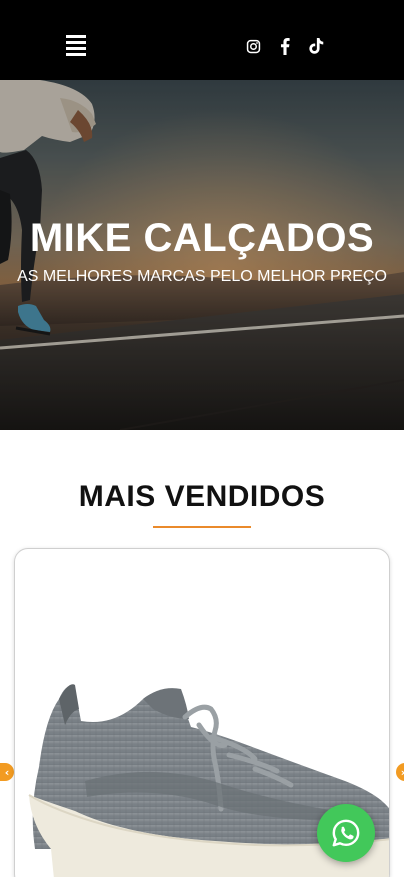  I want to click on facebook-icon, so click(285, 46).